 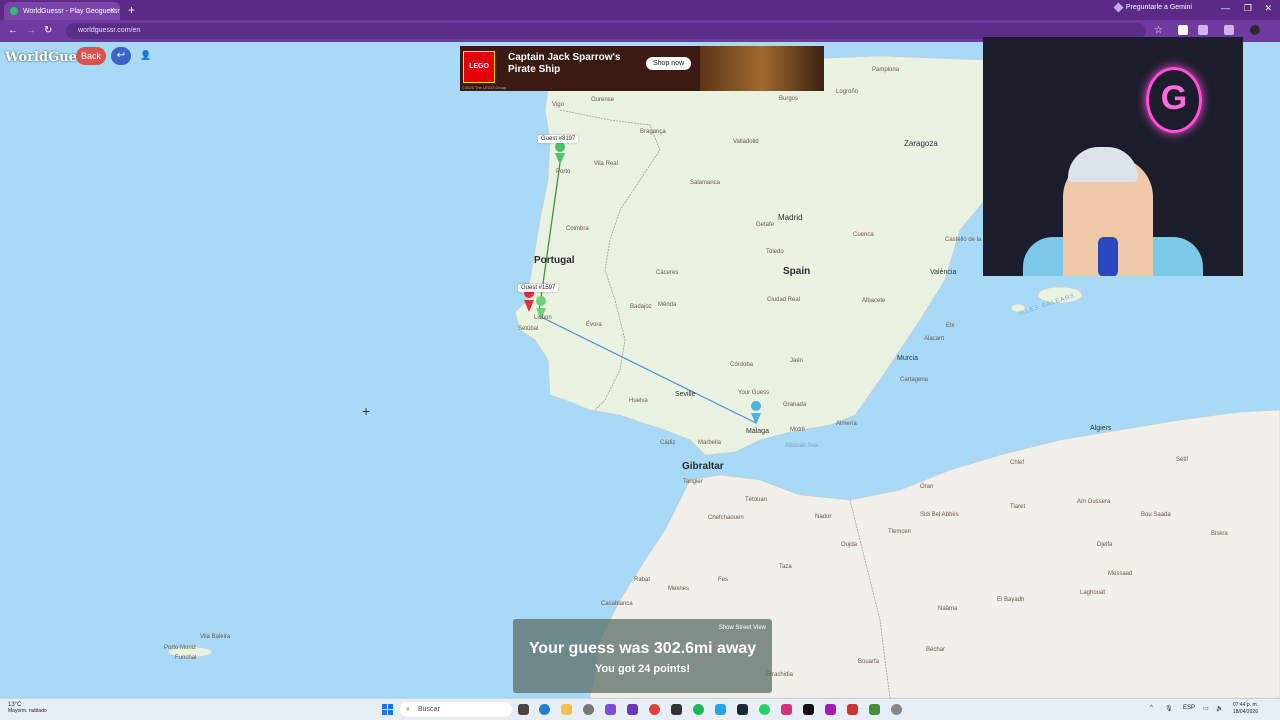 What do you see at coordinates (1151, 708) in the screenshot?
I see `tray-chevron-icon: ^` at bounding box center [1151, 708].